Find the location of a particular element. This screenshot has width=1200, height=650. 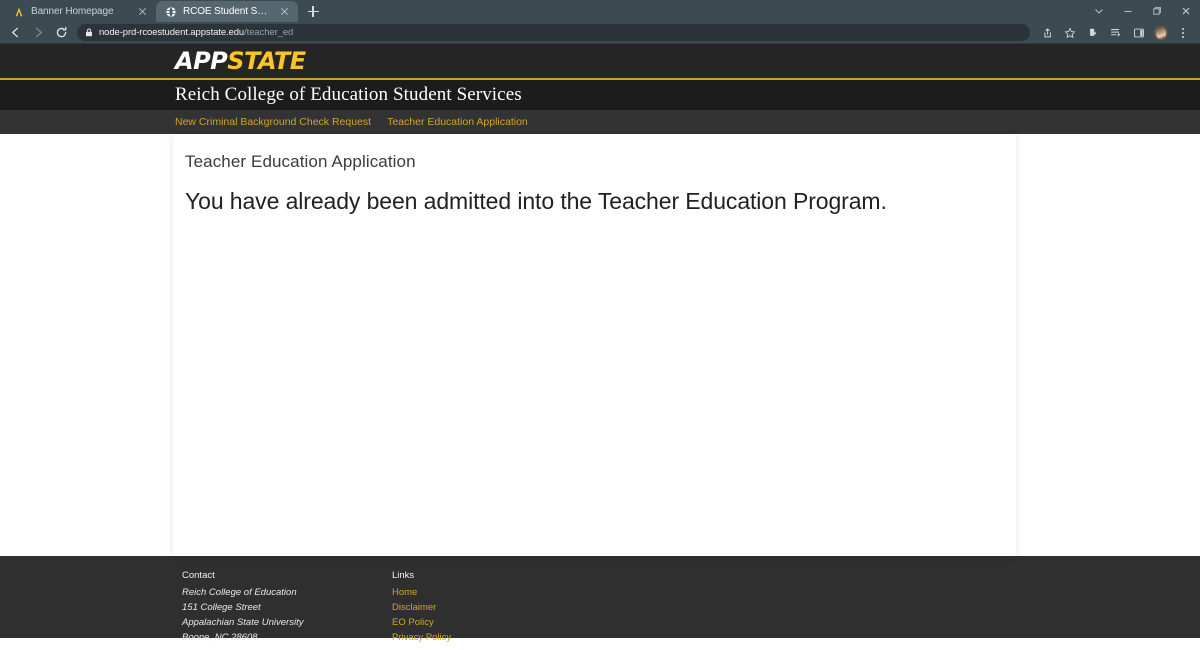

new-tab-button is located at coordinates (313, 11).